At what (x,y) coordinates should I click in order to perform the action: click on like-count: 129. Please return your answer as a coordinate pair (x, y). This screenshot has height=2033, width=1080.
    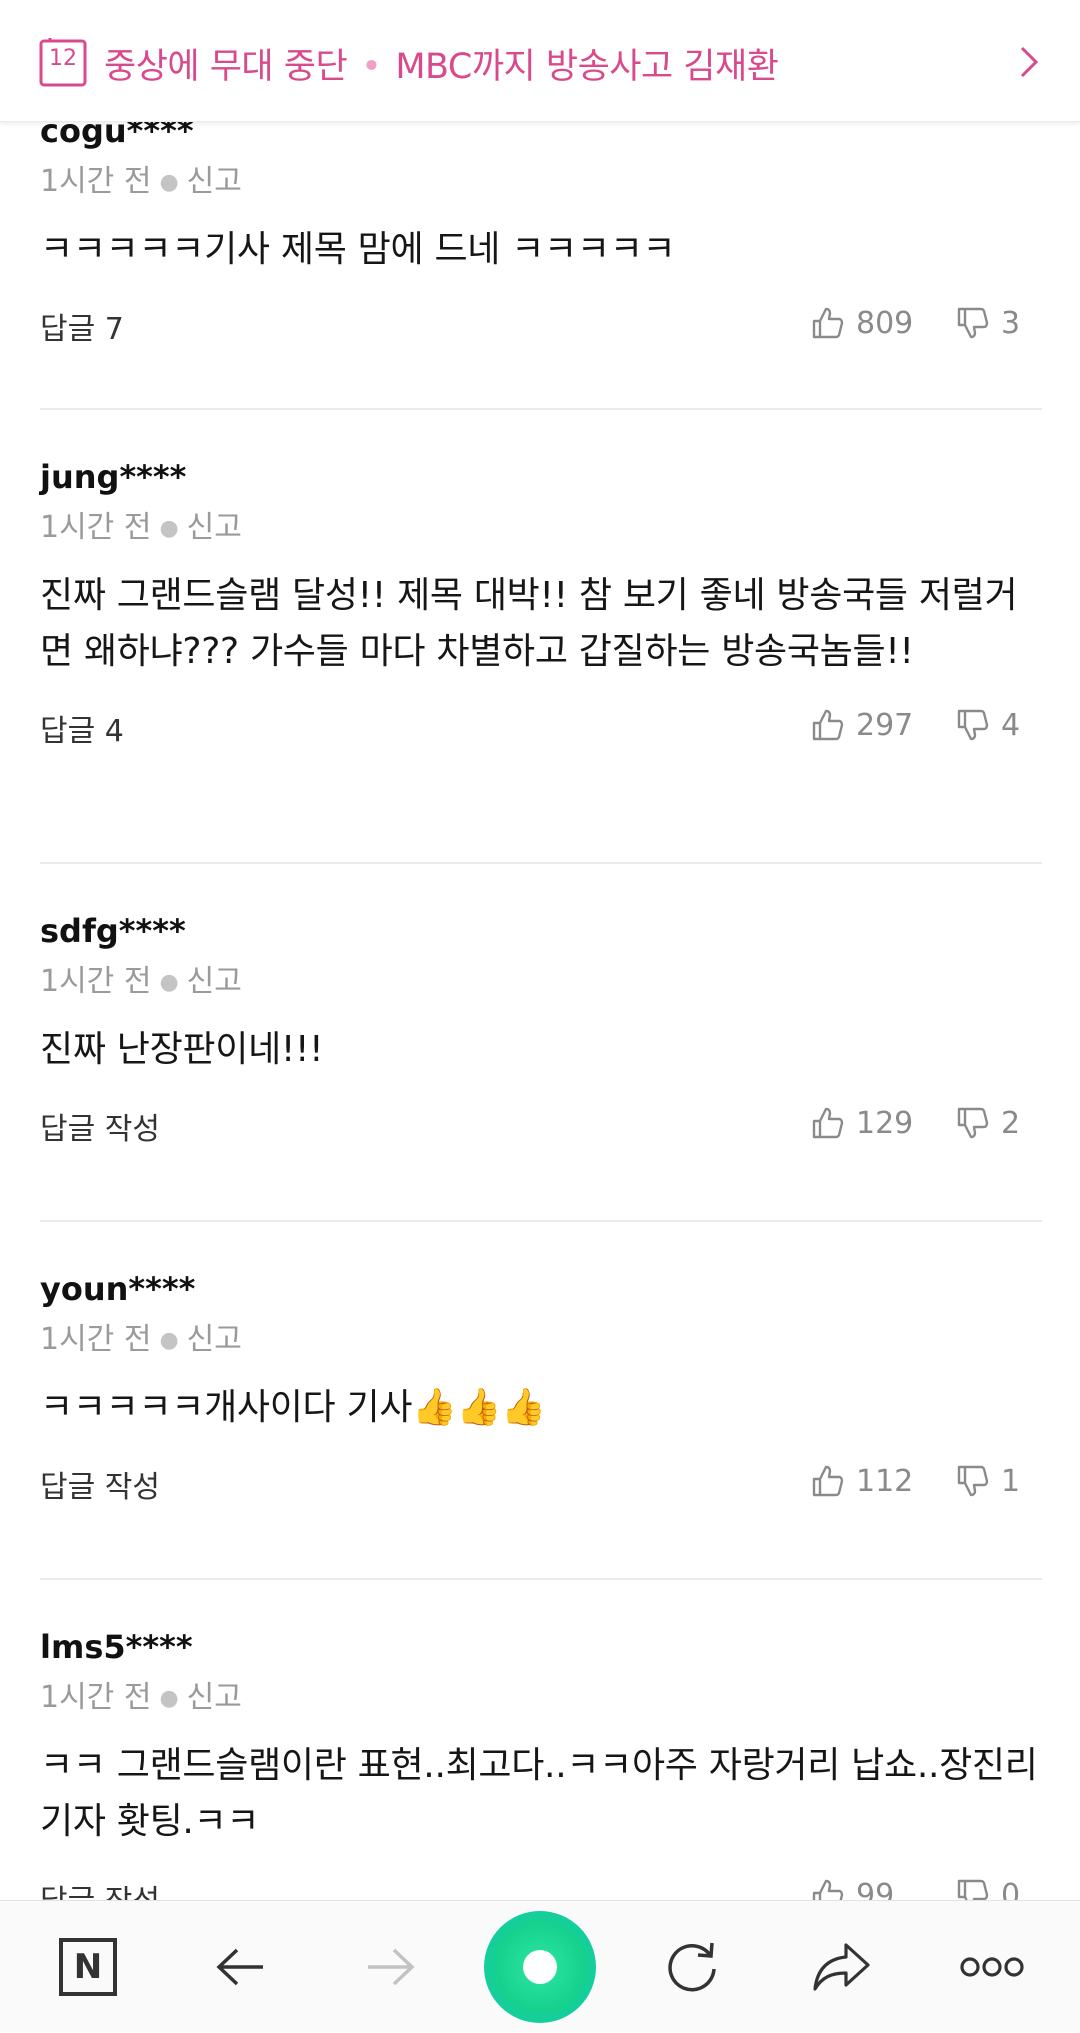
    Looking at the image, I should click on (885, 1123).